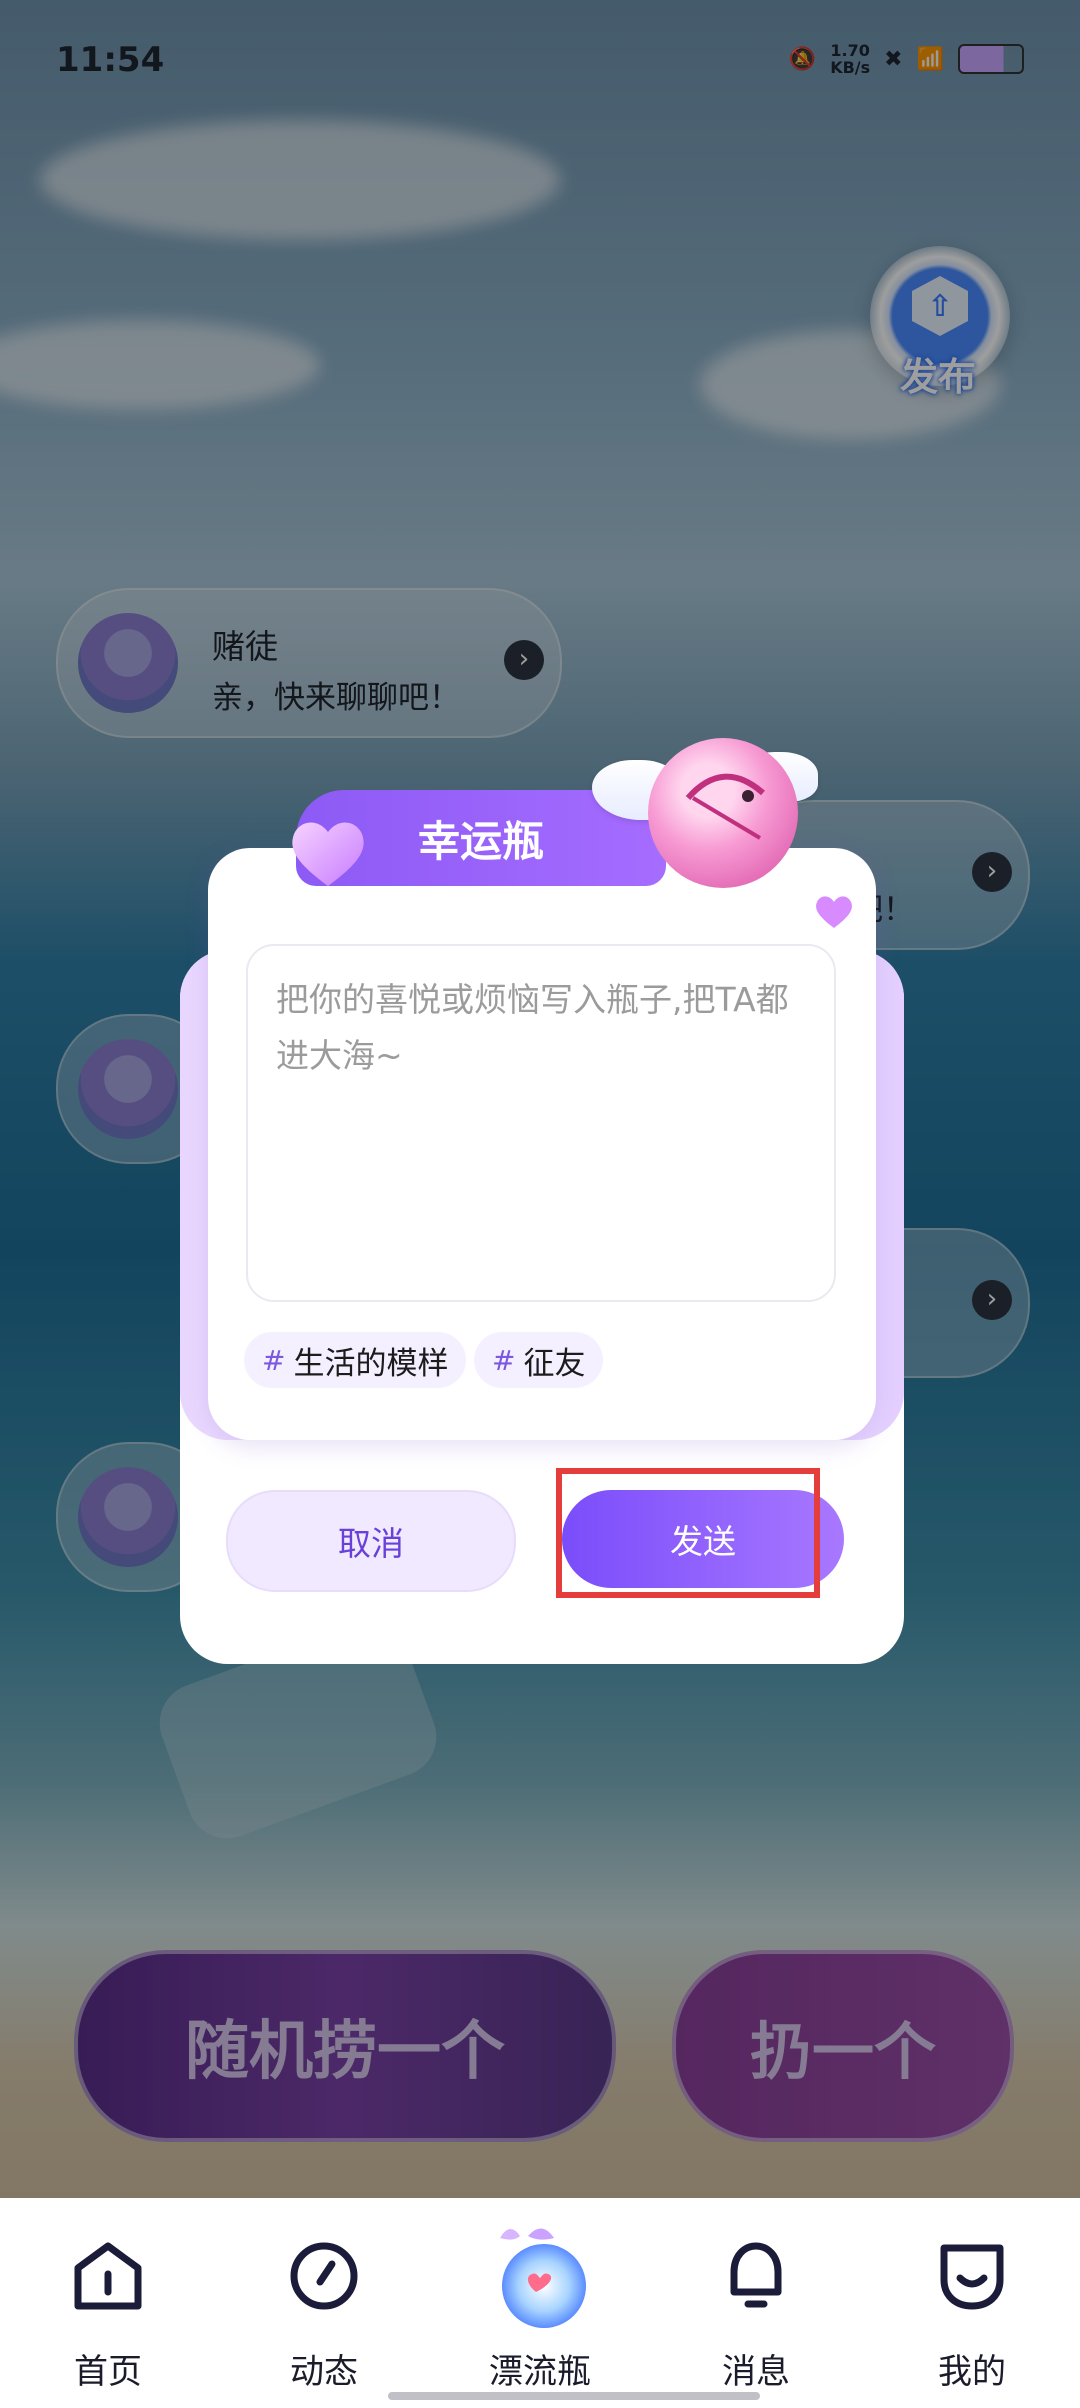  I want to click on home-indicator, so click(574, 2396).